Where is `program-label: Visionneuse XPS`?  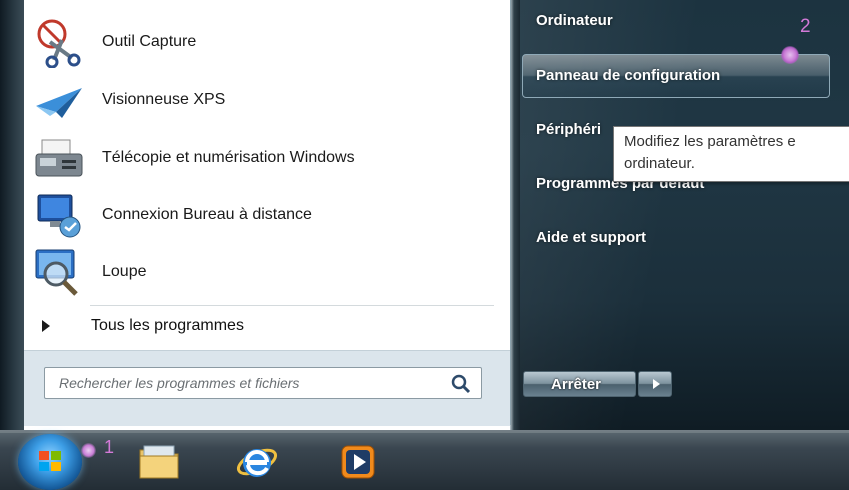
program-label: Visionneuse XPS is located at coordinates (164, 99).